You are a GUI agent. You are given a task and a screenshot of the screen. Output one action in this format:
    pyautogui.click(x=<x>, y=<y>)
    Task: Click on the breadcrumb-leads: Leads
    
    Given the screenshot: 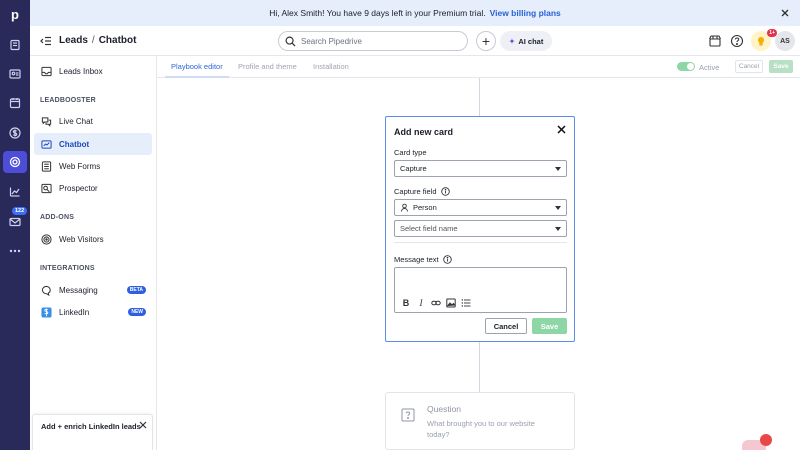 What is the action you would take?
    pyautogui.click(x=73, y=40)
    